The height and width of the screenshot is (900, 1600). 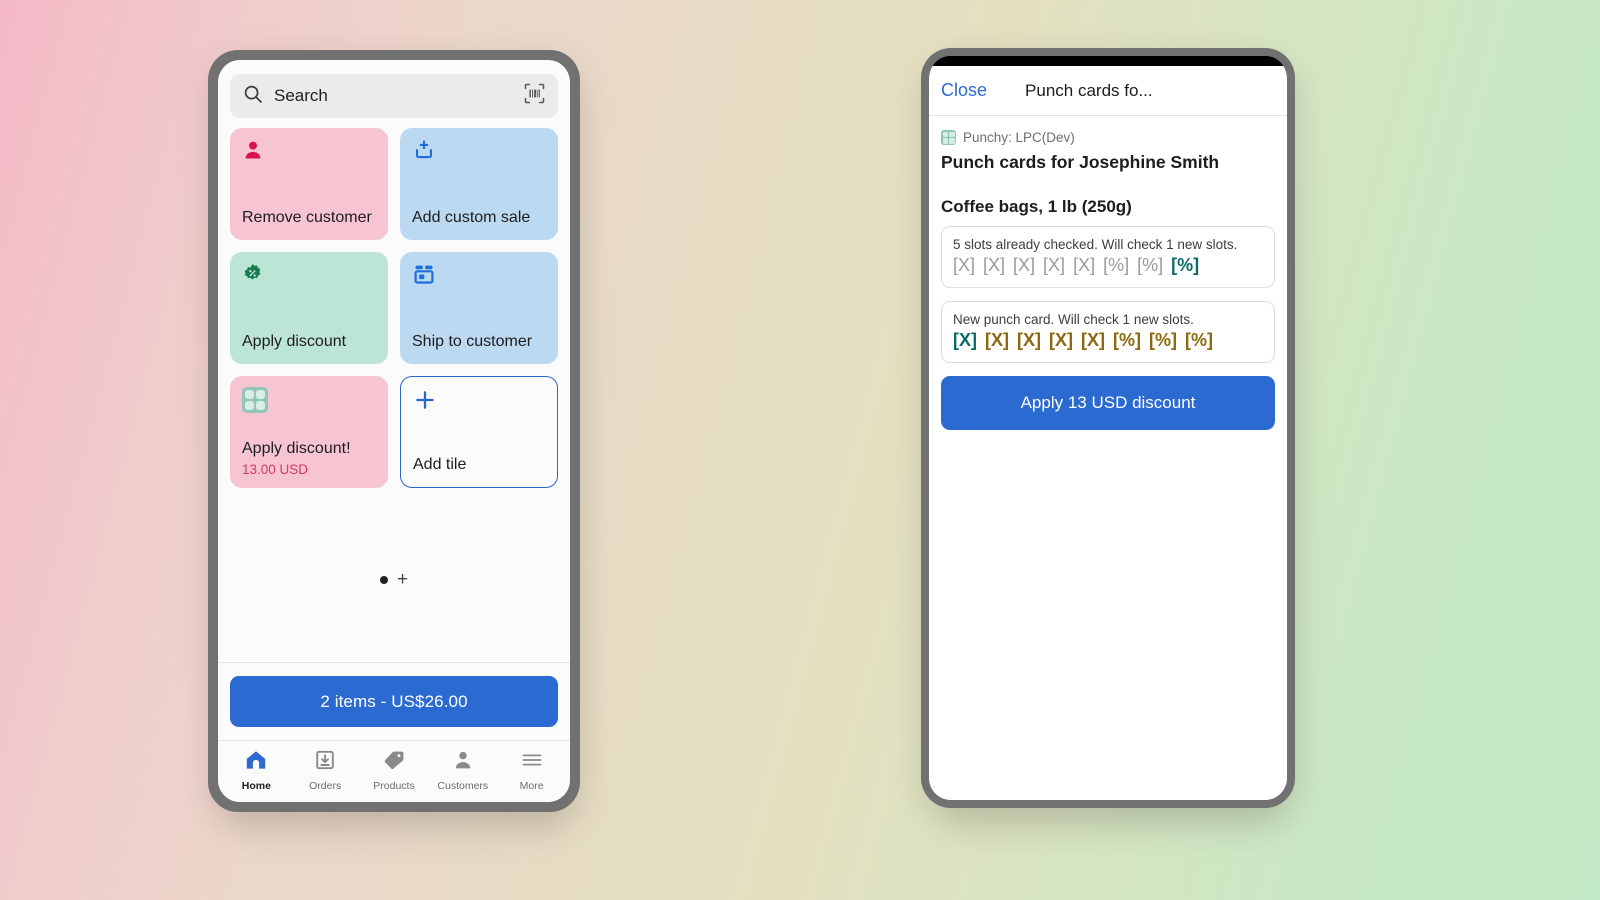 What do you see at coordinates (1080, 162) in the screenshot?
I see `page-title: Punch cards for Josephine Smith` at bounding box center [1080, 162].